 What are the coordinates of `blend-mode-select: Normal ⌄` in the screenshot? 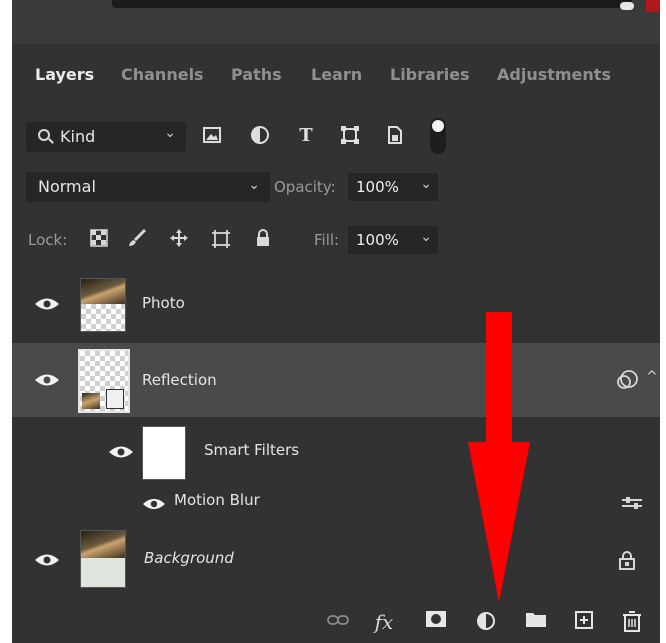 It's located at (148, 187).